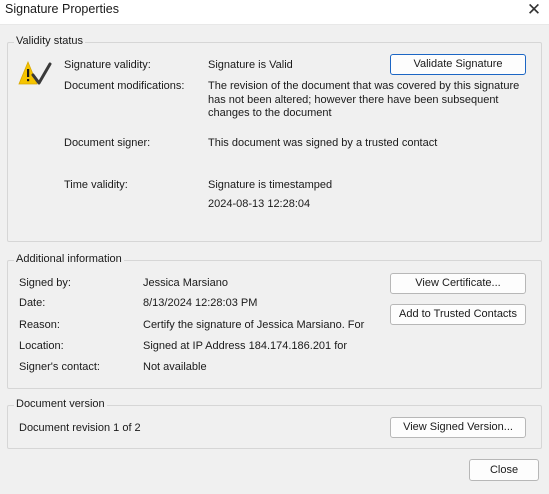  I want to click on location-label: Location:, so click(41, 346).